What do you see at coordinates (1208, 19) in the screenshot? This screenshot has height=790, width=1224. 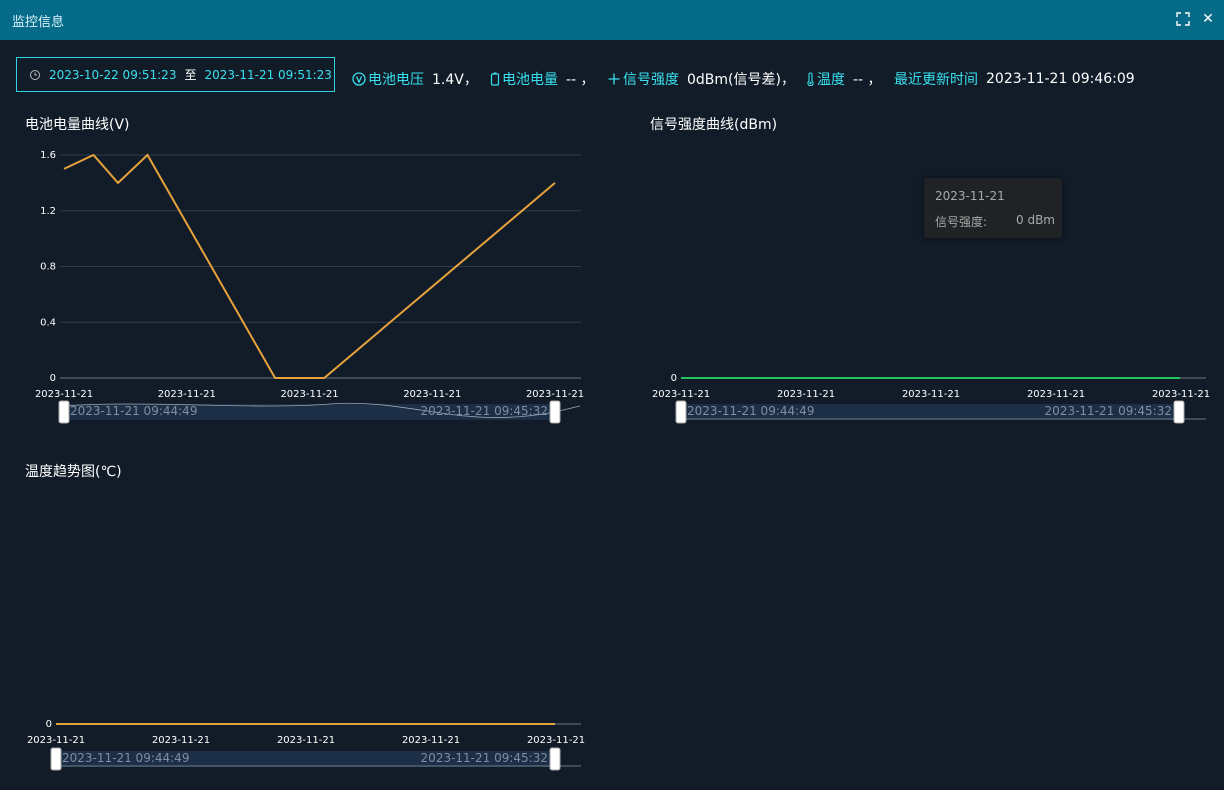 I see `close-icon: ✕` at bounding box center [1208, 19].